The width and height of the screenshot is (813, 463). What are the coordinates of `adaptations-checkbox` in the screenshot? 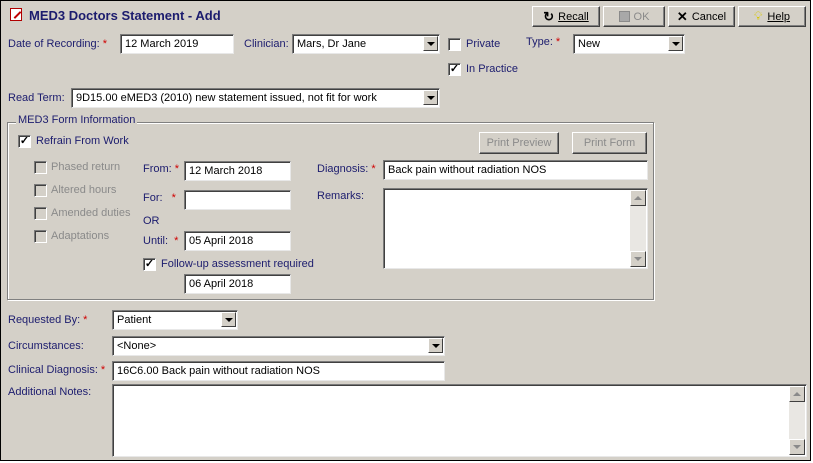 It's located at (40, 236).